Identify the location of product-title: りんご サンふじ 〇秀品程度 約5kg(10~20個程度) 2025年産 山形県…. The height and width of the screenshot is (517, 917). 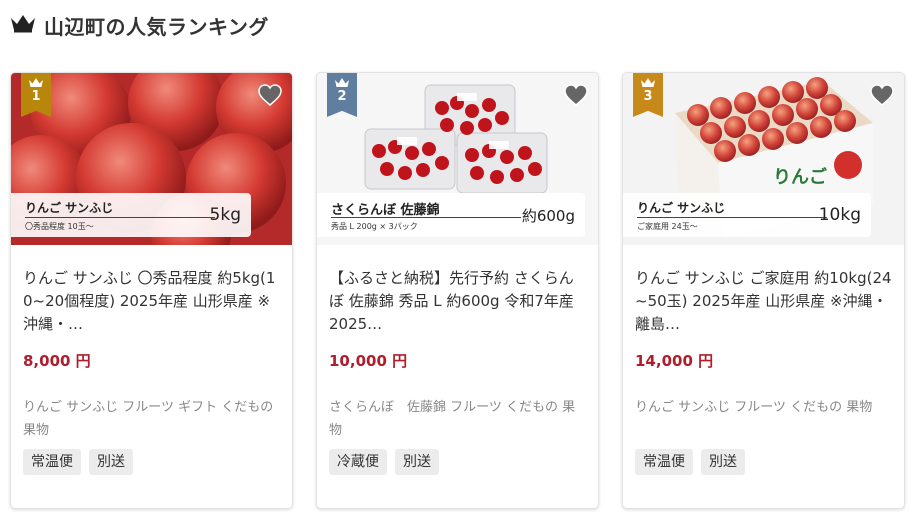
(151, 301).